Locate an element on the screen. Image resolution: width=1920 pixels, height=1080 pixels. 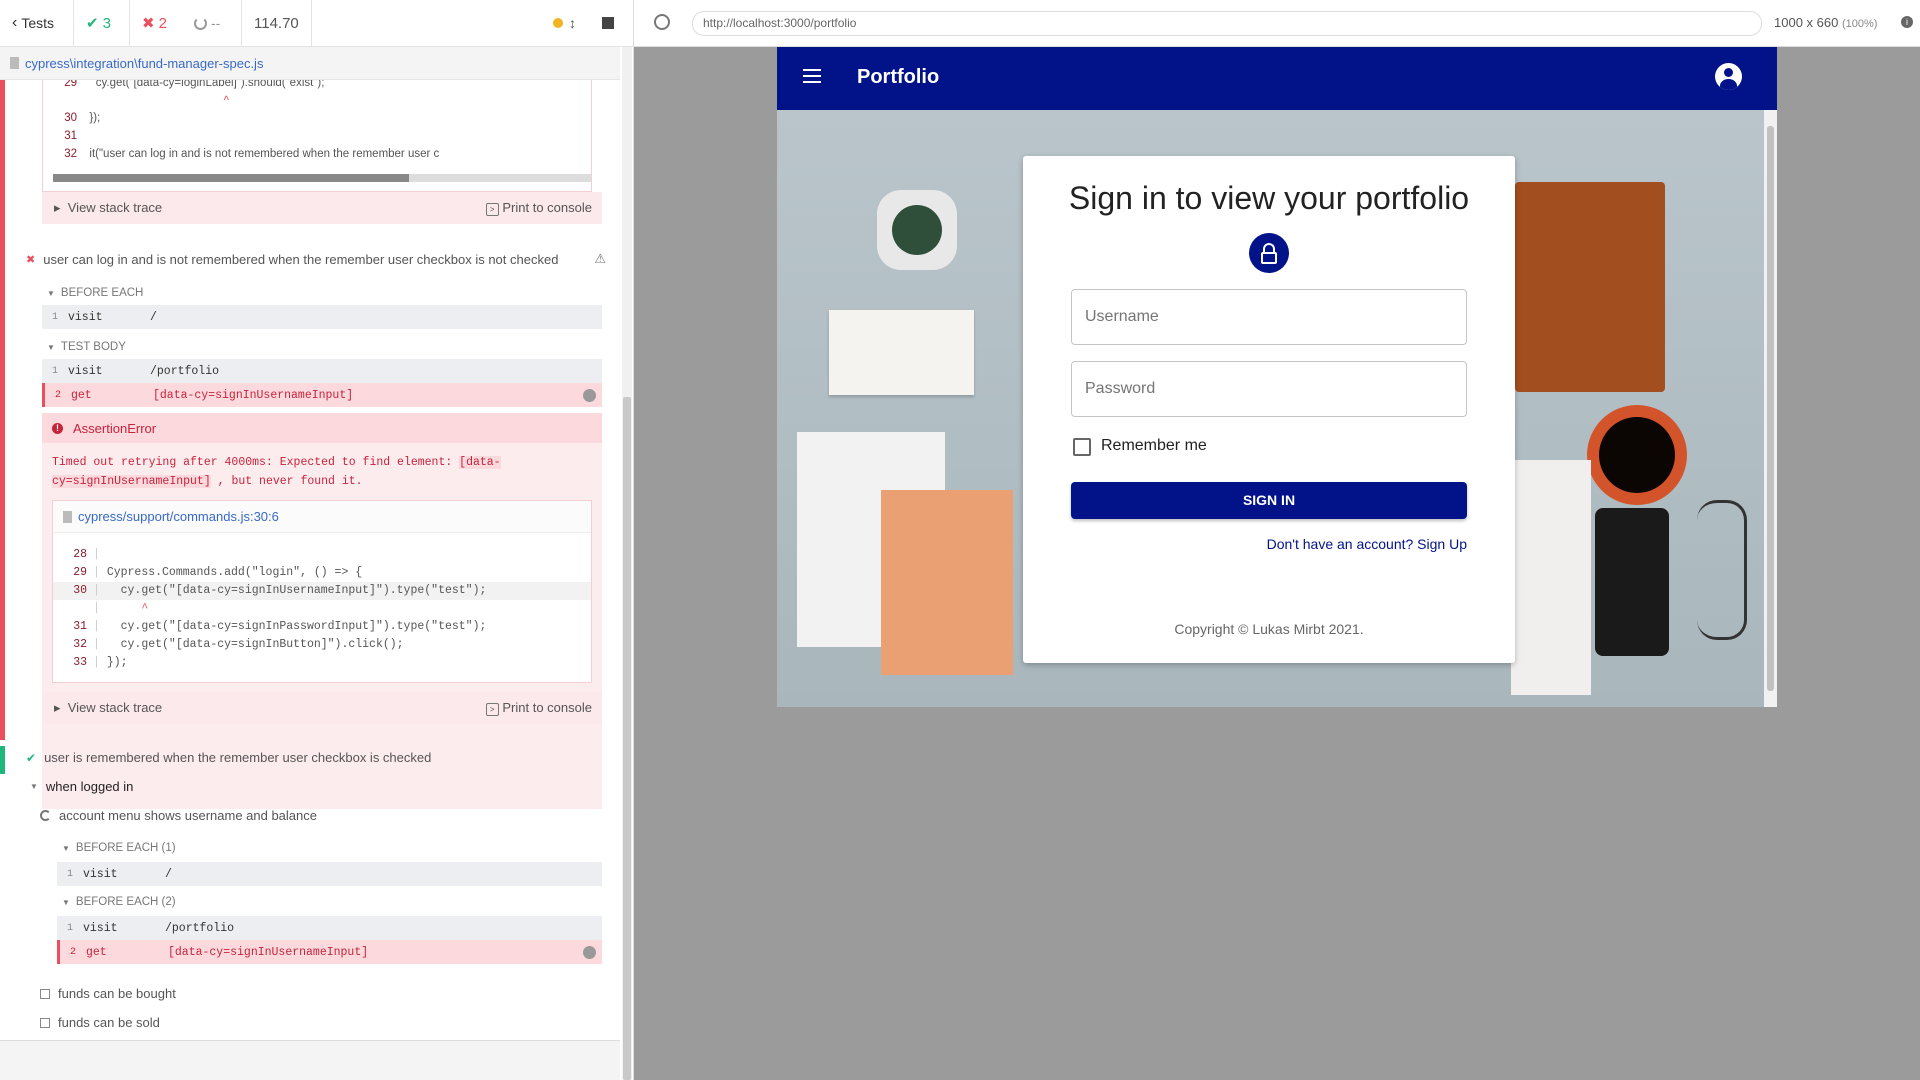
menu-icon is located at coordinates (812, 76).